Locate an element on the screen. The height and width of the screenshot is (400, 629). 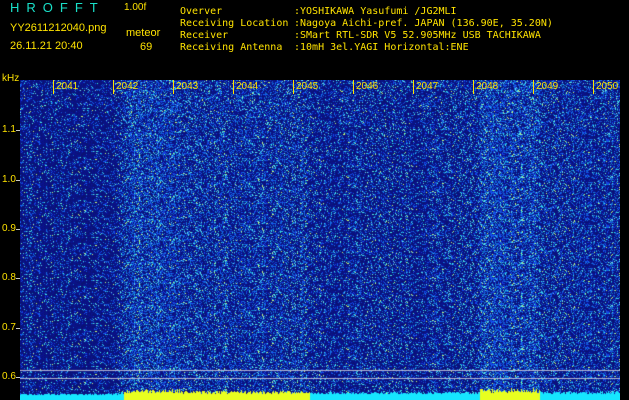
x-tick-label: 2046 is located at coordinates (367, 86).